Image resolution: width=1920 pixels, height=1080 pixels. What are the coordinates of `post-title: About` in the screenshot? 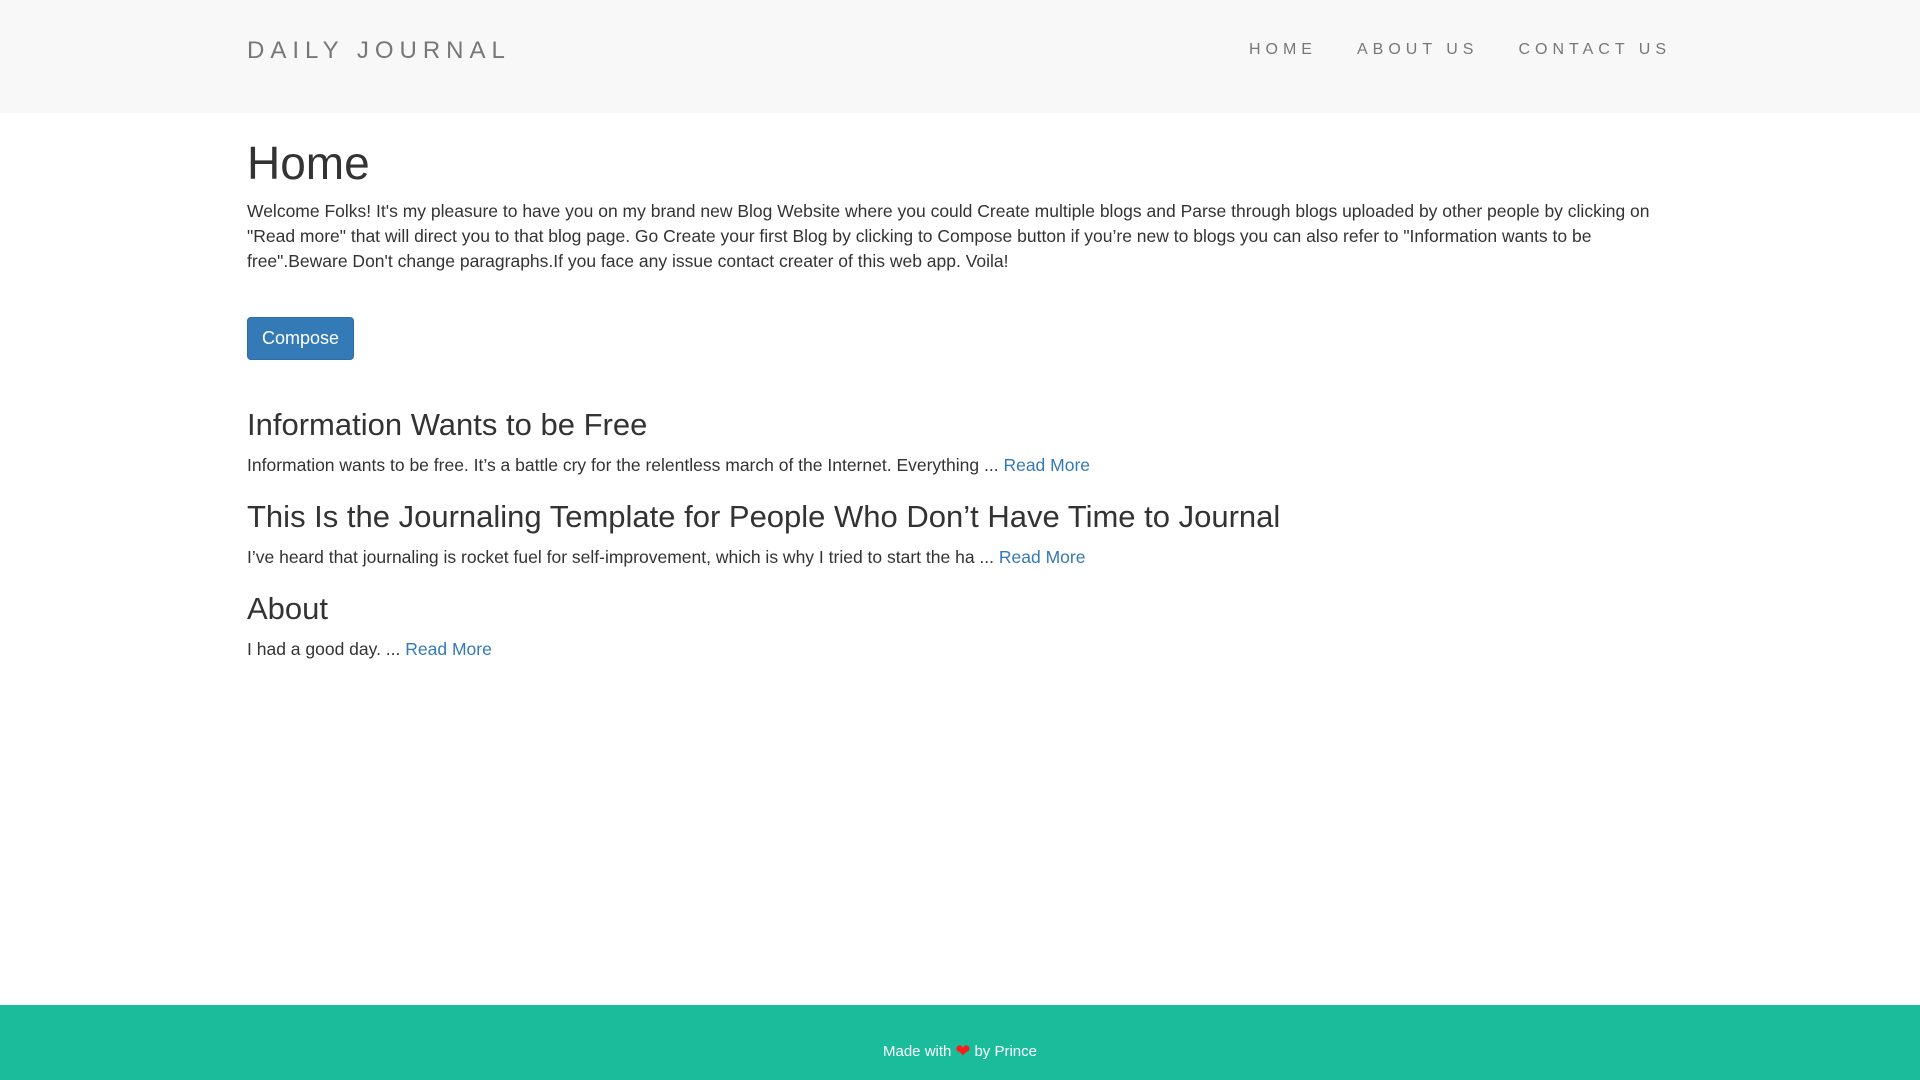 It's located at (288, 608).